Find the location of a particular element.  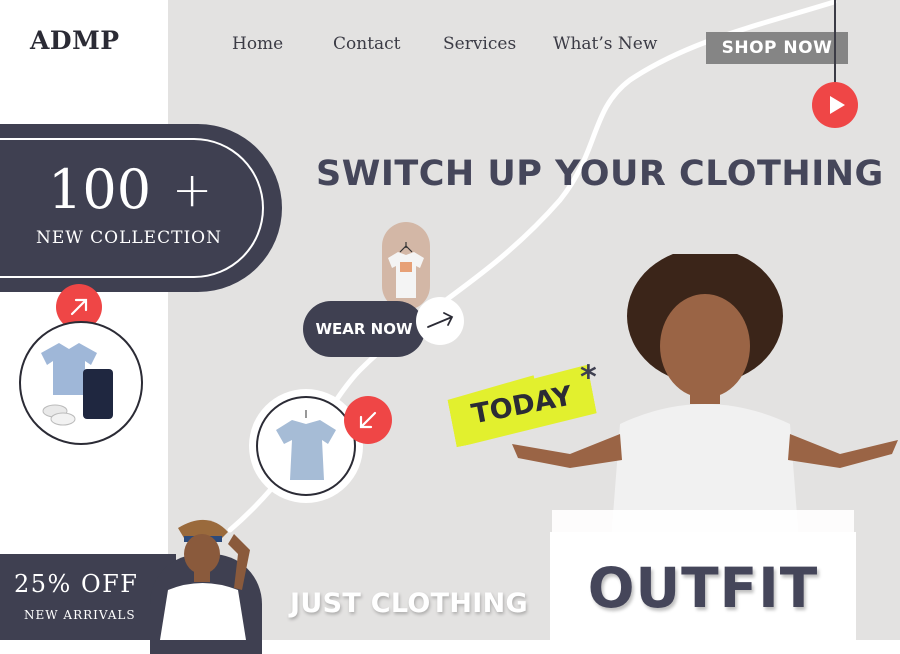

outfit-thumbnail is located at coordinates (81, 383).